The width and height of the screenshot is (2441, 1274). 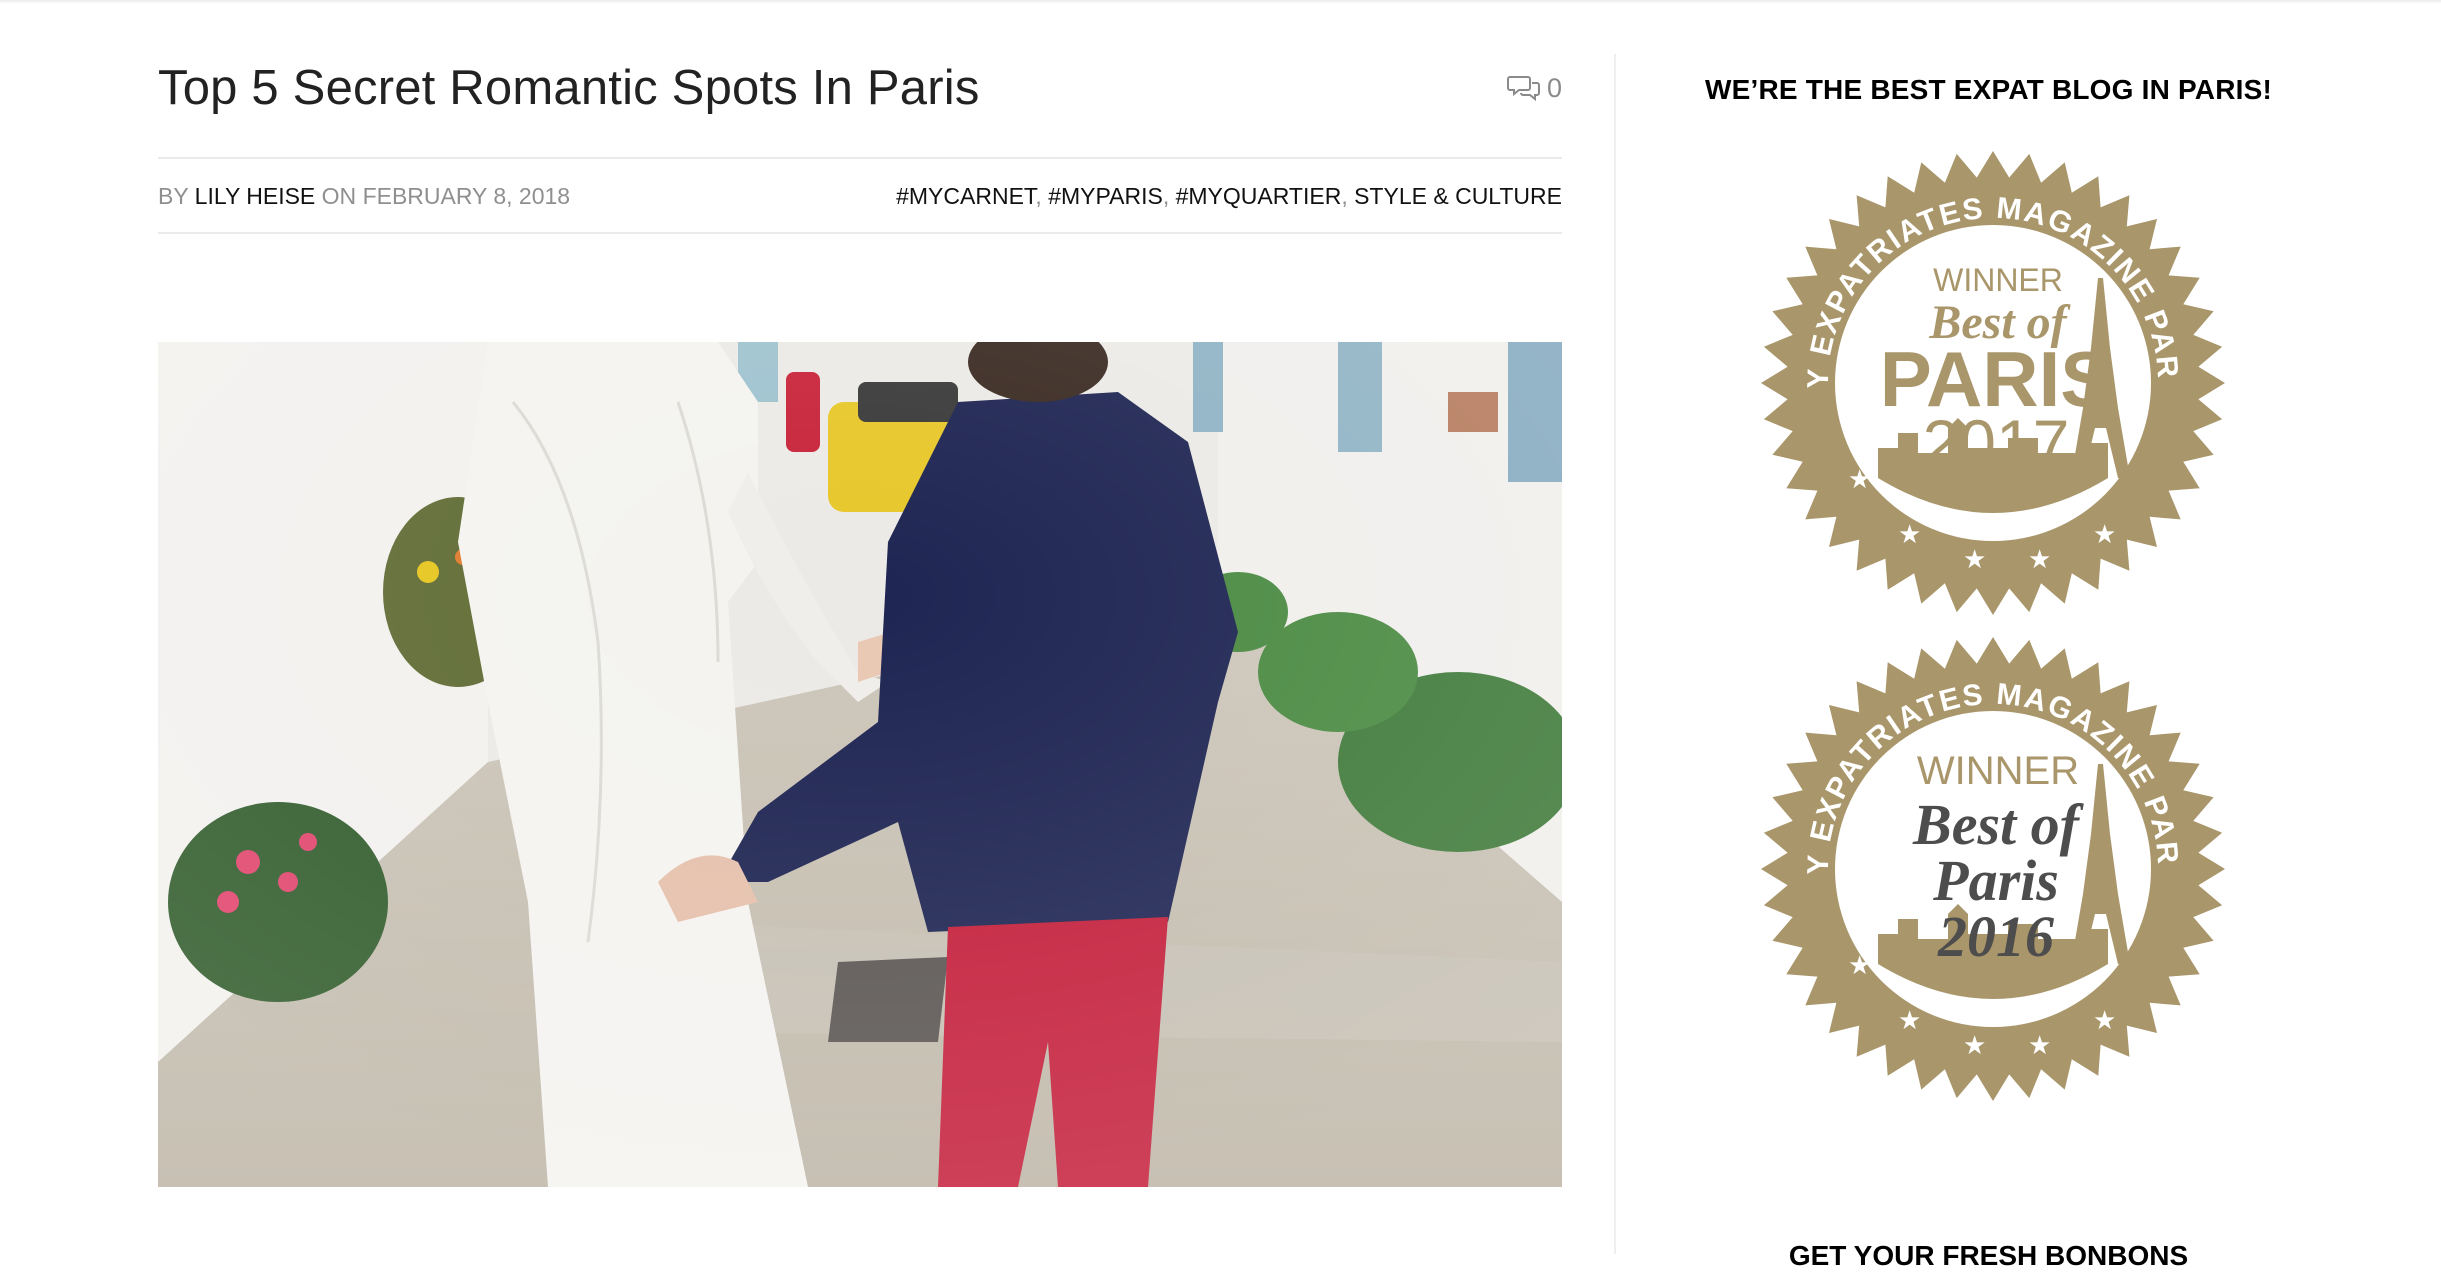 What do you see at coordinates (1988, 89) in the screenshot?
I see `sidebar-heading: WE’RE THE BEST EXPAT BLOG IN PARIS!` at bounding box center [1988, 89].